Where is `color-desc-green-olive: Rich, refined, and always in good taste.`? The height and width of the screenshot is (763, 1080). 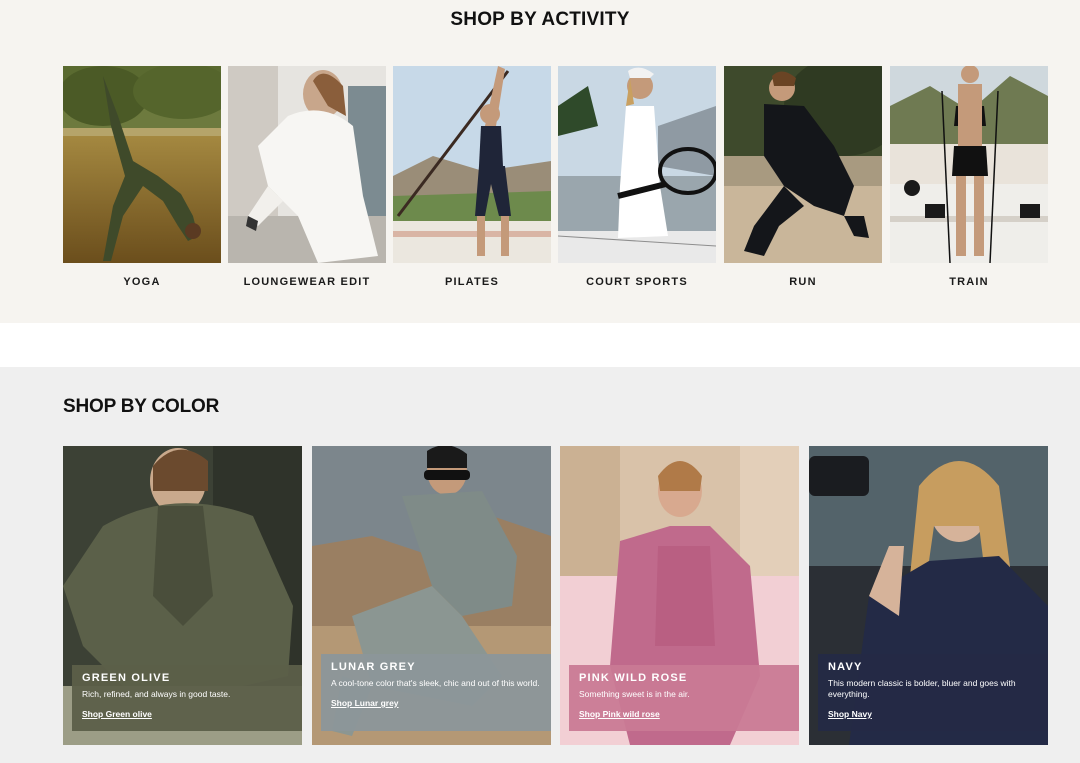 color-desc-green-olive: Rich, refined, and always in good taste. is located at coordinates (156, 694).